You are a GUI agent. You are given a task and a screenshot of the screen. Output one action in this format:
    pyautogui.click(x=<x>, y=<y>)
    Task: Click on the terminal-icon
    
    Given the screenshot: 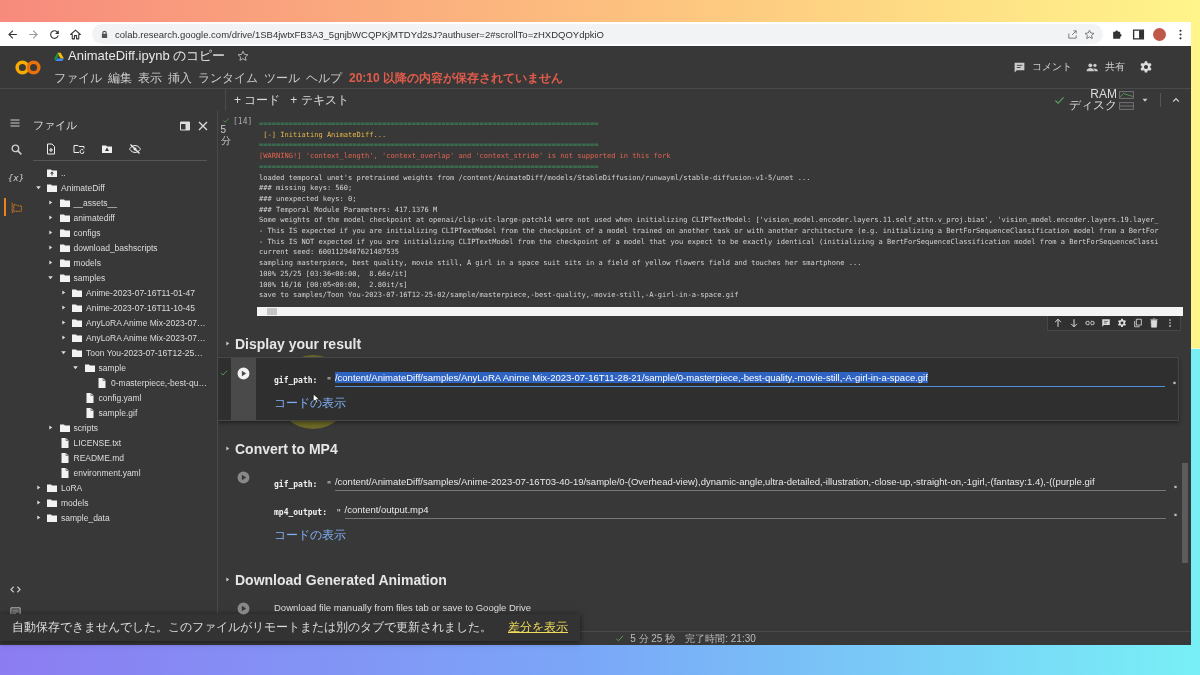 What is the action you would take?
    pyautogui.click(x=15, y=611)
    